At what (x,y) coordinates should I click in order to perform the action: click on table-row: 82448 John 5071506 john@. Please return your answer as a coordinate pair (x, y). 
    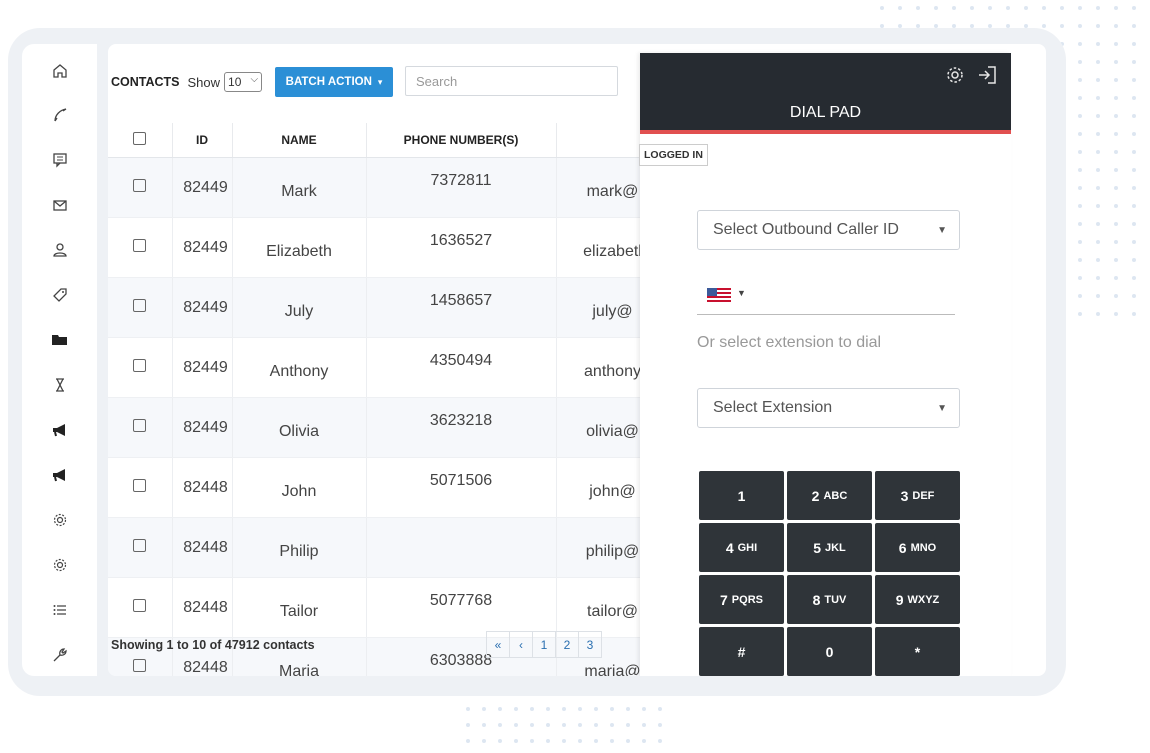
    Looking at the image, I should click on (388, 487).